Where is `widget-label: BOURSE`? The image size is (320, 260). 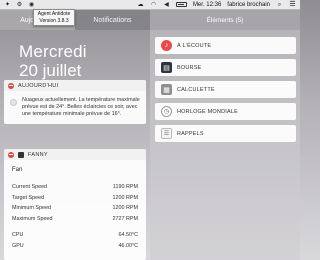 widget-label: BOURSE is located at coordinates (189, 67).